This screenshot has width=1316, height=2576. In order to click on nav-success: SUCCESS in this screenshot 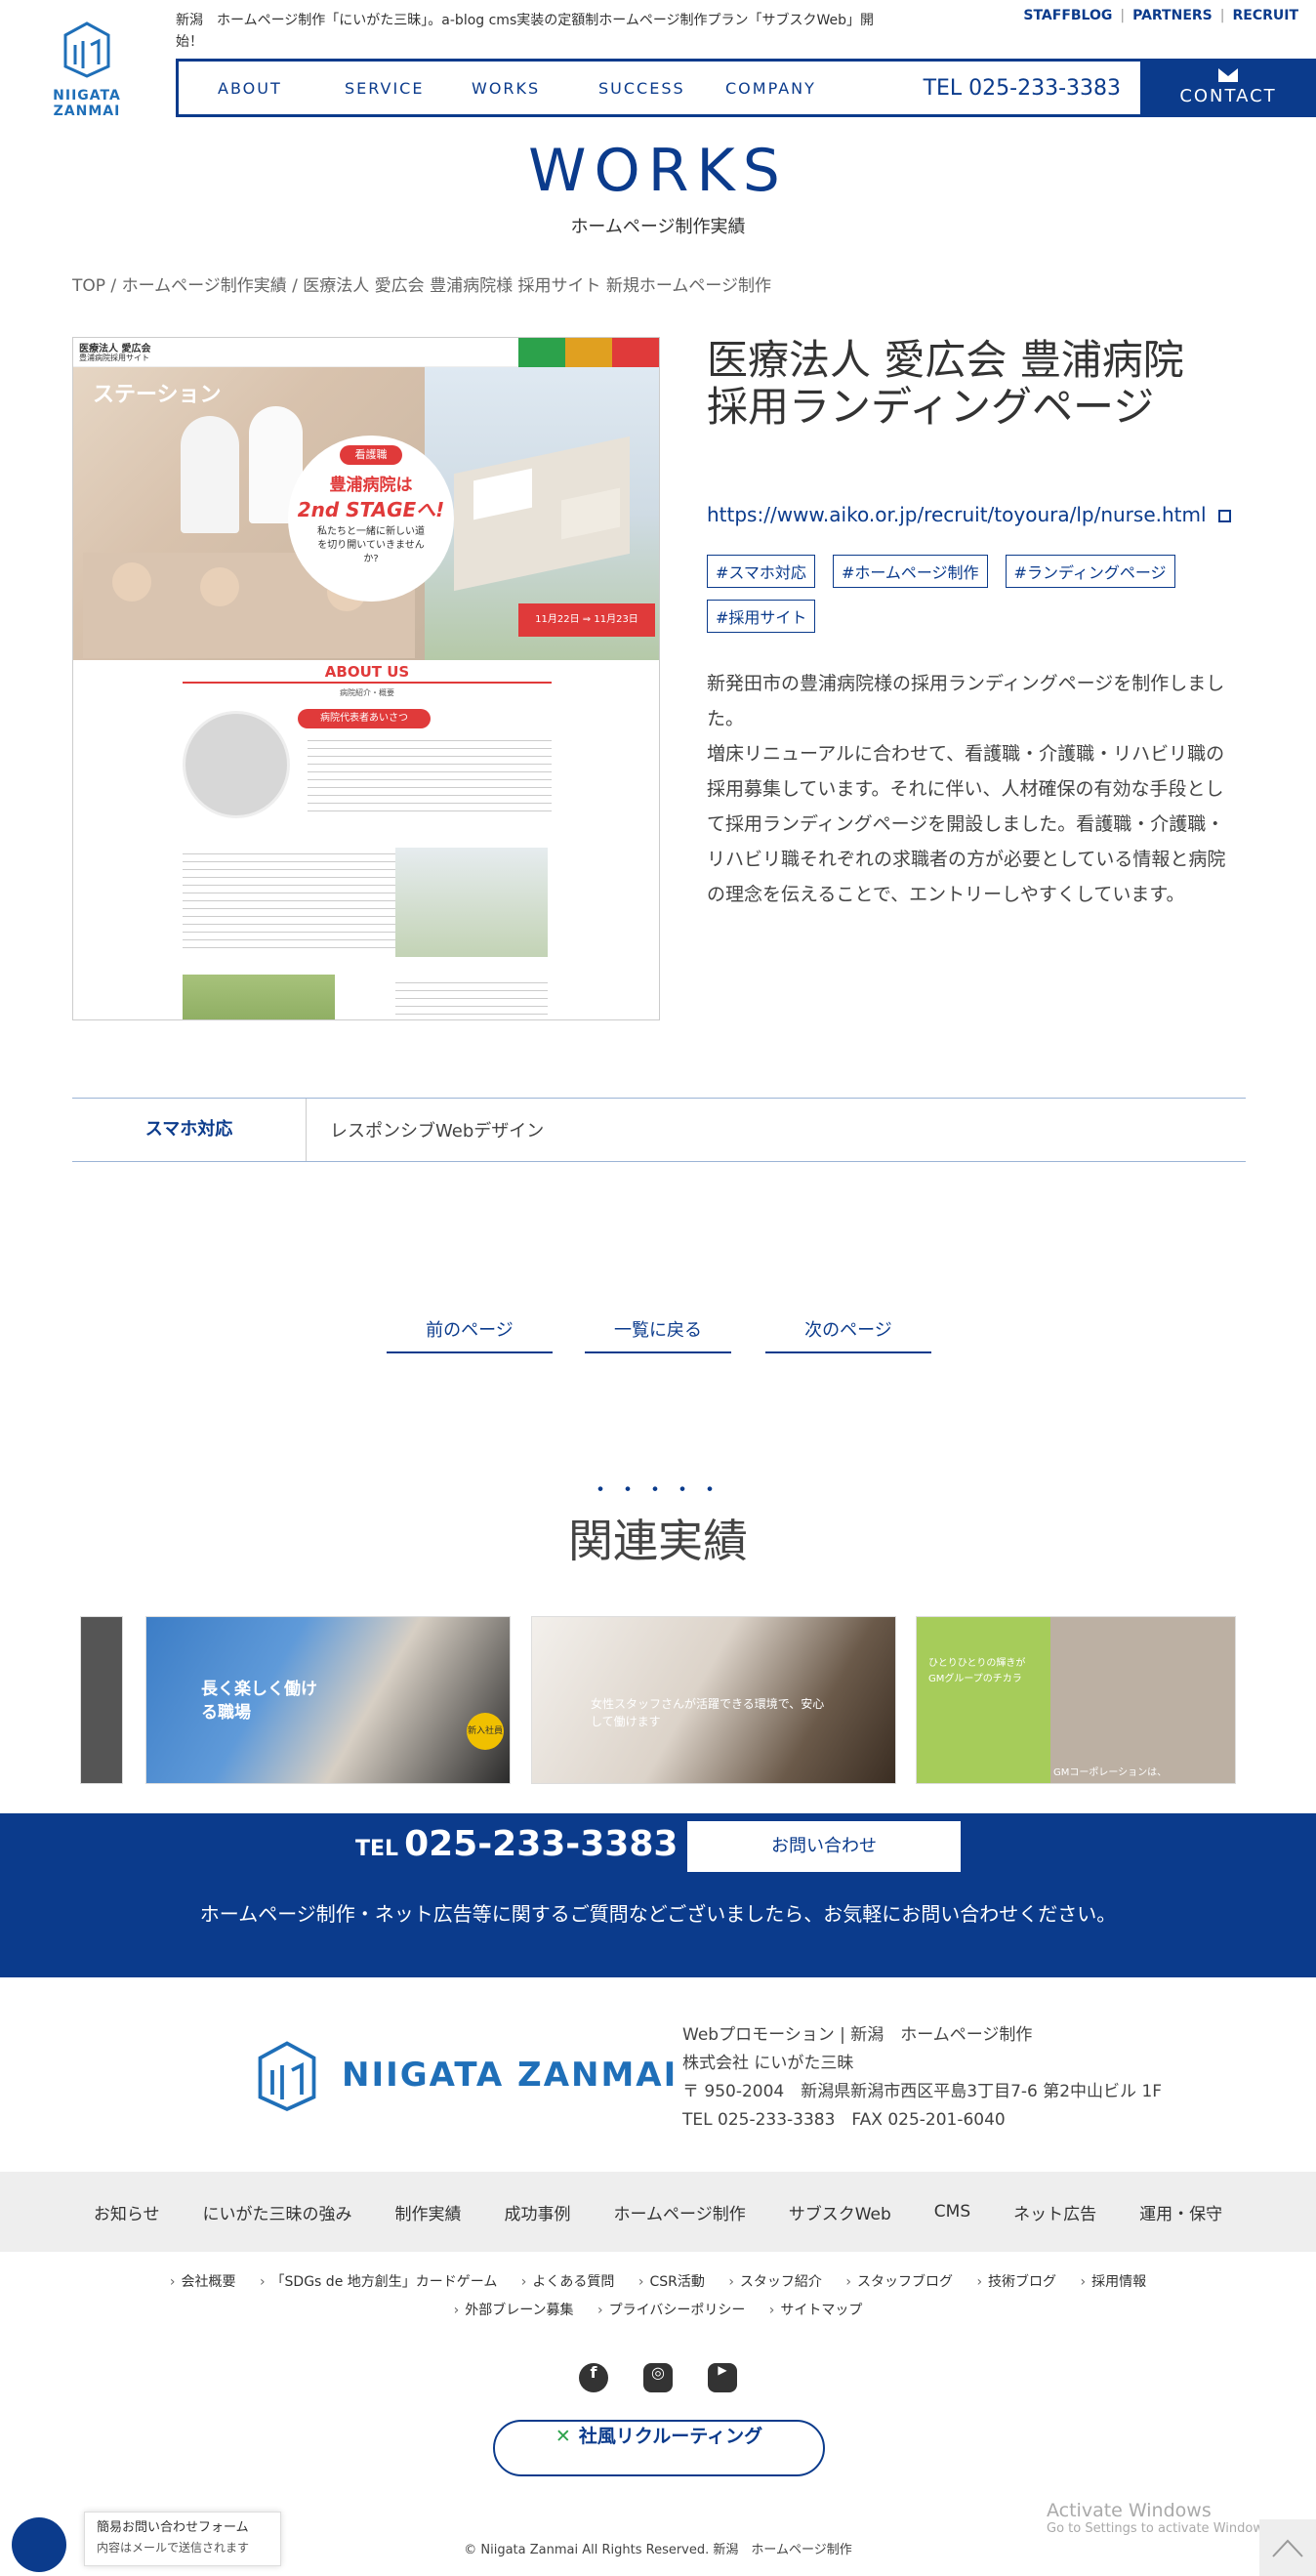, I will do `click(622, 89)`.